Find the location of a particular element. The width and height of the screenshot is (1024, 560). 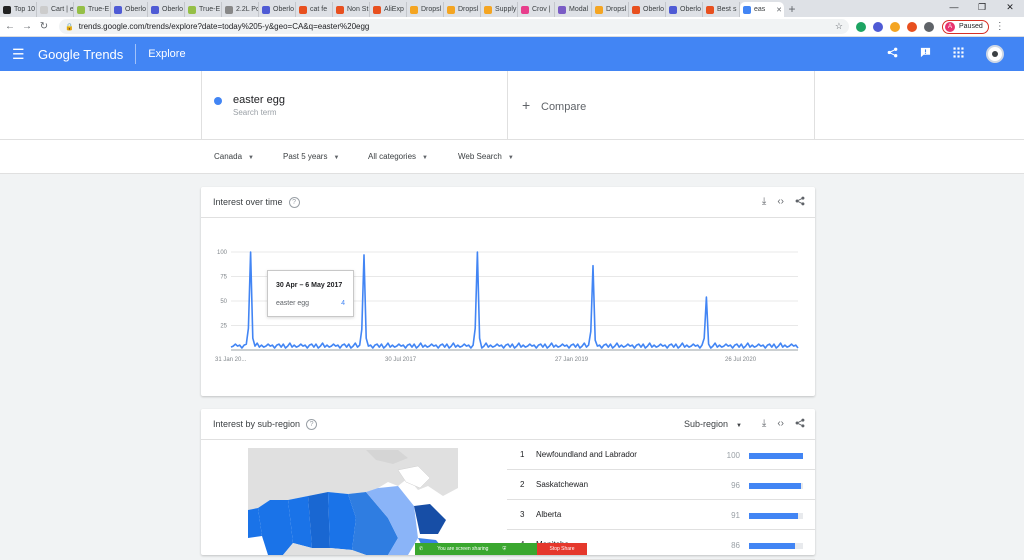

hamburger-menu-icon: ☰ is located at coordinates (20, 54).